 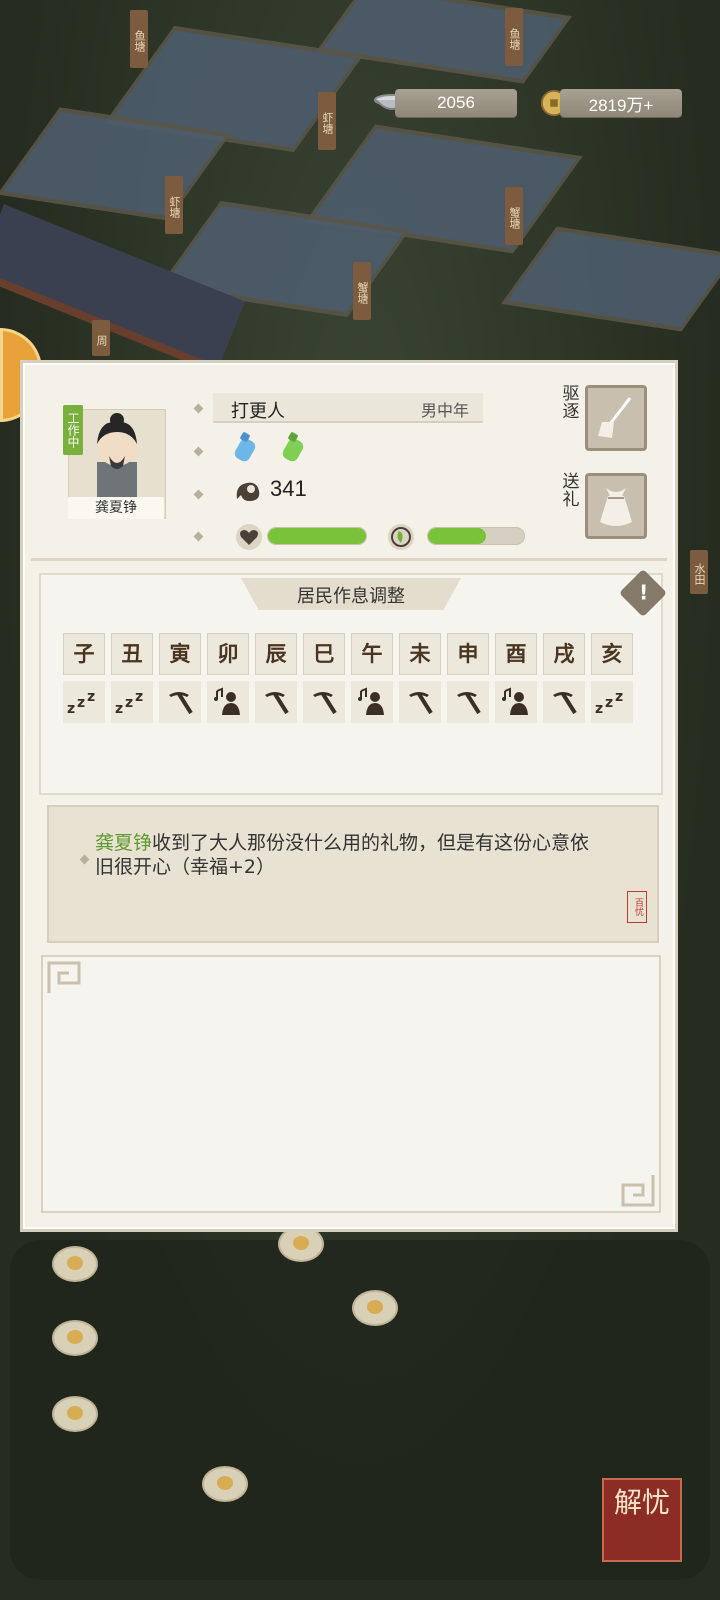 What do you see at coordinates (246, 448) in the screenshot?
I see `blue-trait-icon` at bounding box center [246, 448].